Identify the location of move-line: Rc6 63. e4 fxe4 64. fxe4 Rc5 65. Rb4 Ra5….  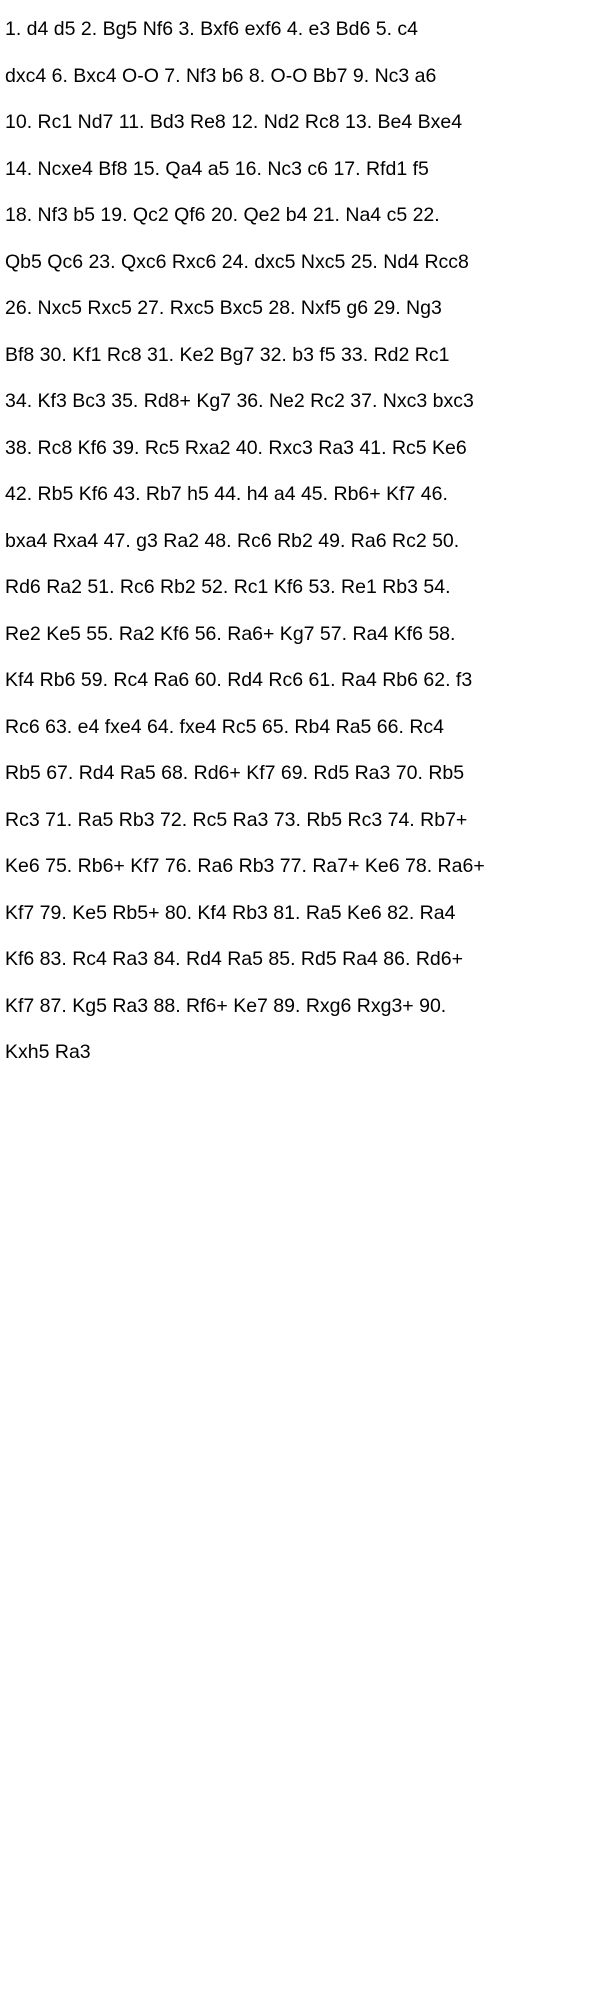
(225, 726).